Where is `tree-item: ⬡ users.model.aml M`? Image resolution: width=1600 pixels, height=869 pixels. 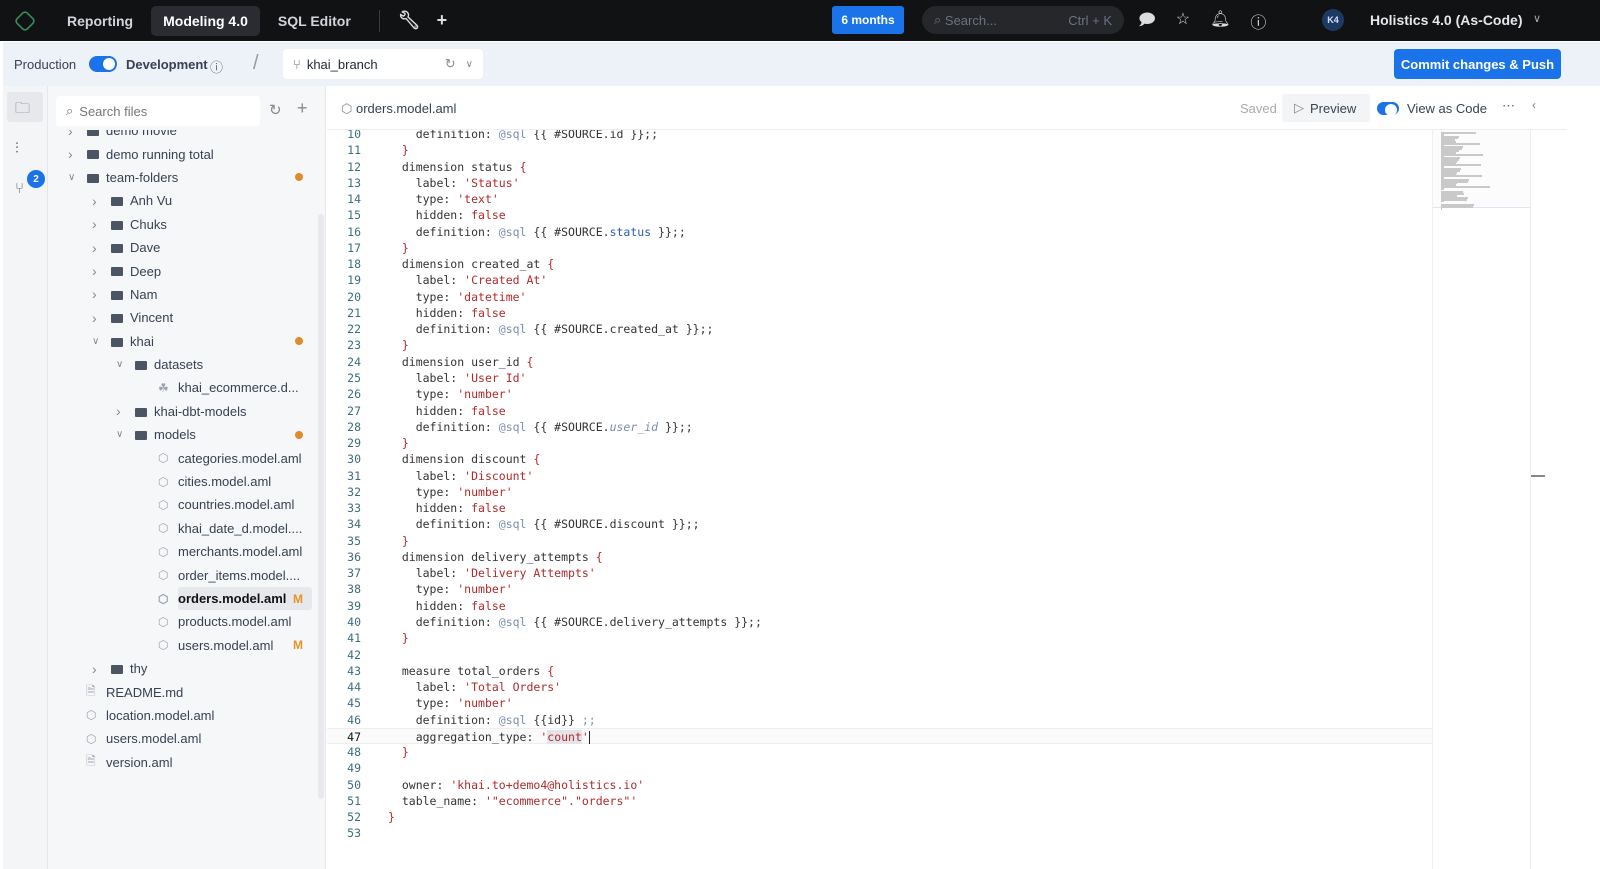
tree-item: ⬡ users.model.aml M is located at coordinates (183, 645).